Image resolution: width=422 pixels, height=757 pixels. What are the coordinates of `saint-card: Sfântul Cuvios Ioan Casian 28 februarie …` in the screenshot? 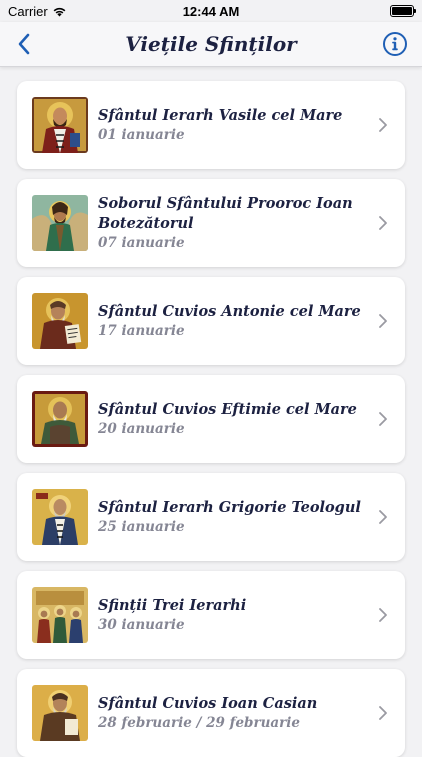 It's located at (211, 713).